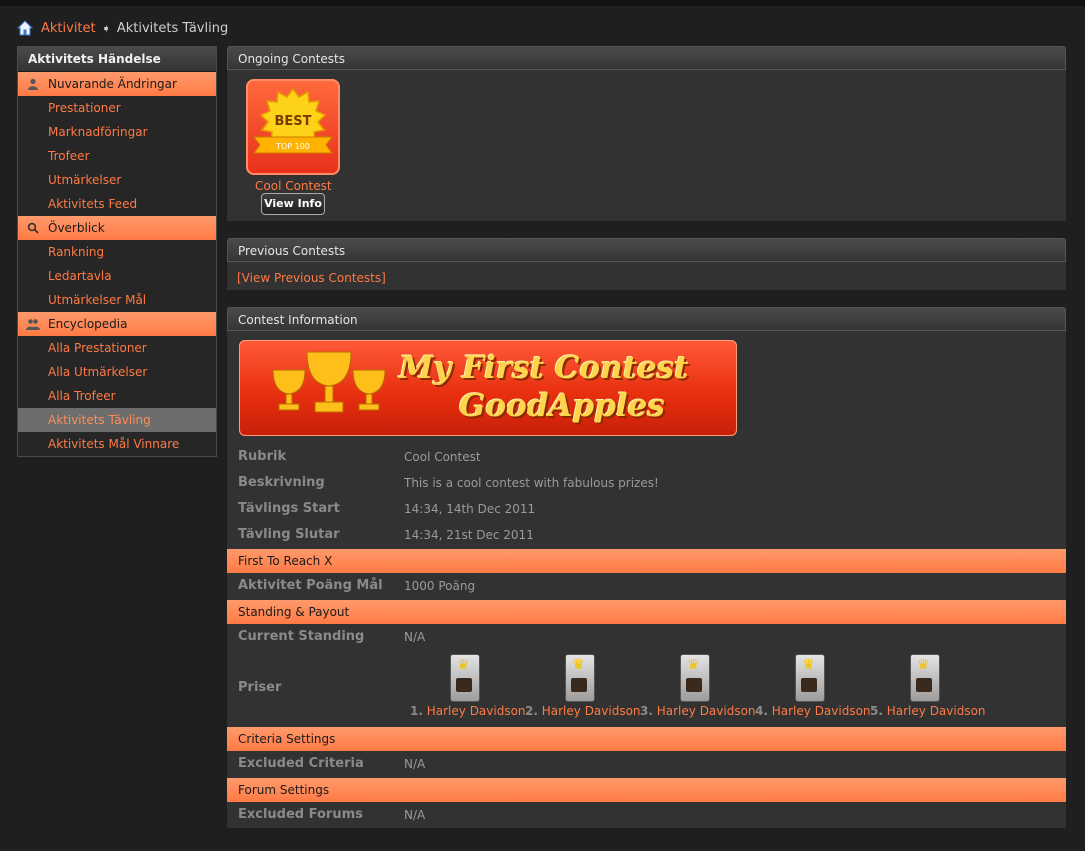 This screenshot has width=1085, height=851. I want to click on trophies-icon, so click(329, 382).